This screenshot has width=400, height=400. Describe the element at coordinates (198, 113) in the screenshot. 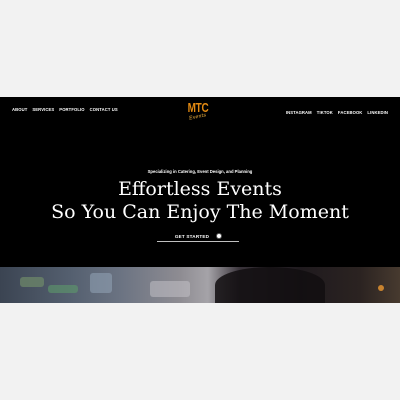

I see `mtc-events-logo: MTC Events` at that location.